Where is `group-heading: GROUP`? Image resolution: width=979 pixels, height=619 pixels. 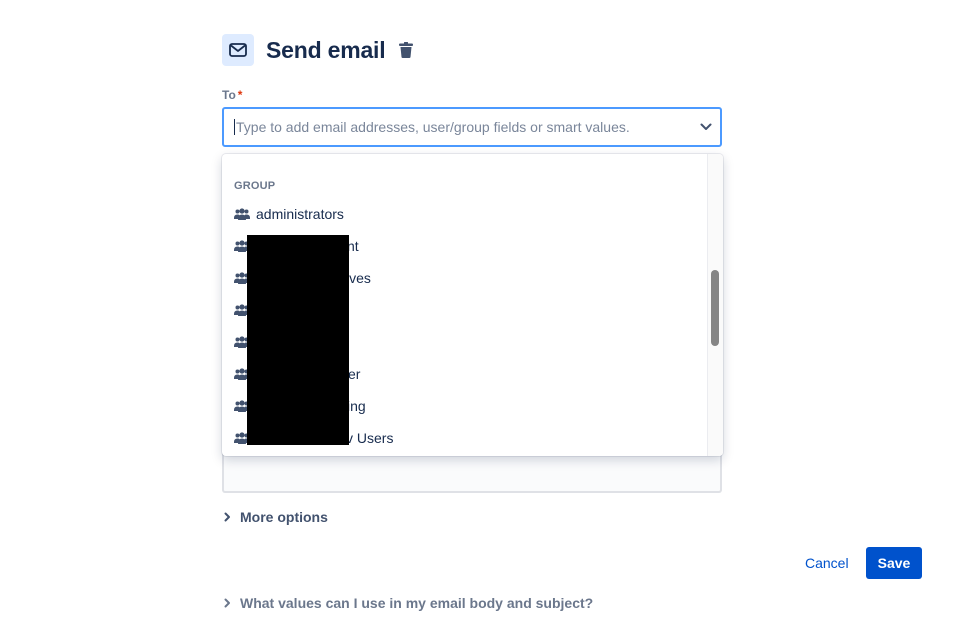
group-heading: GROUP is located at coordinates (255, 186).